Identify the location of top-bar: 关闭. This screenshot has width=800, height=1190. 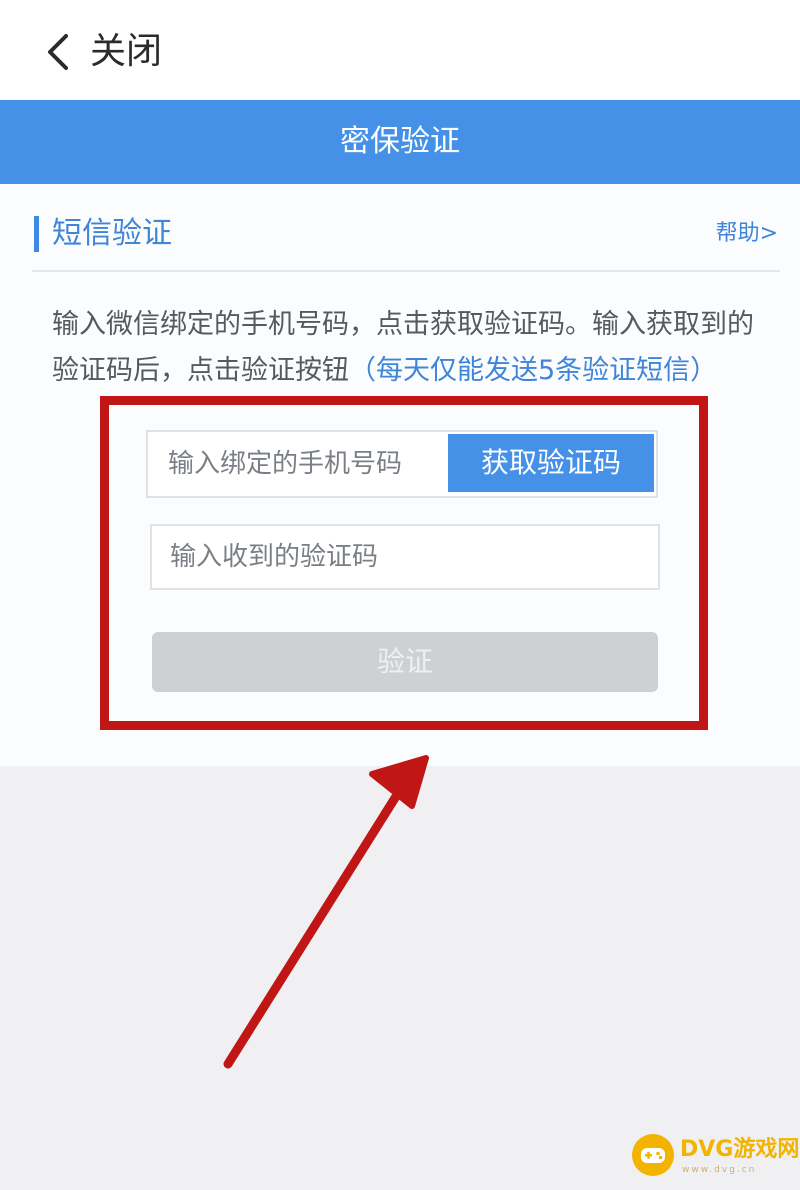
(400, 50).